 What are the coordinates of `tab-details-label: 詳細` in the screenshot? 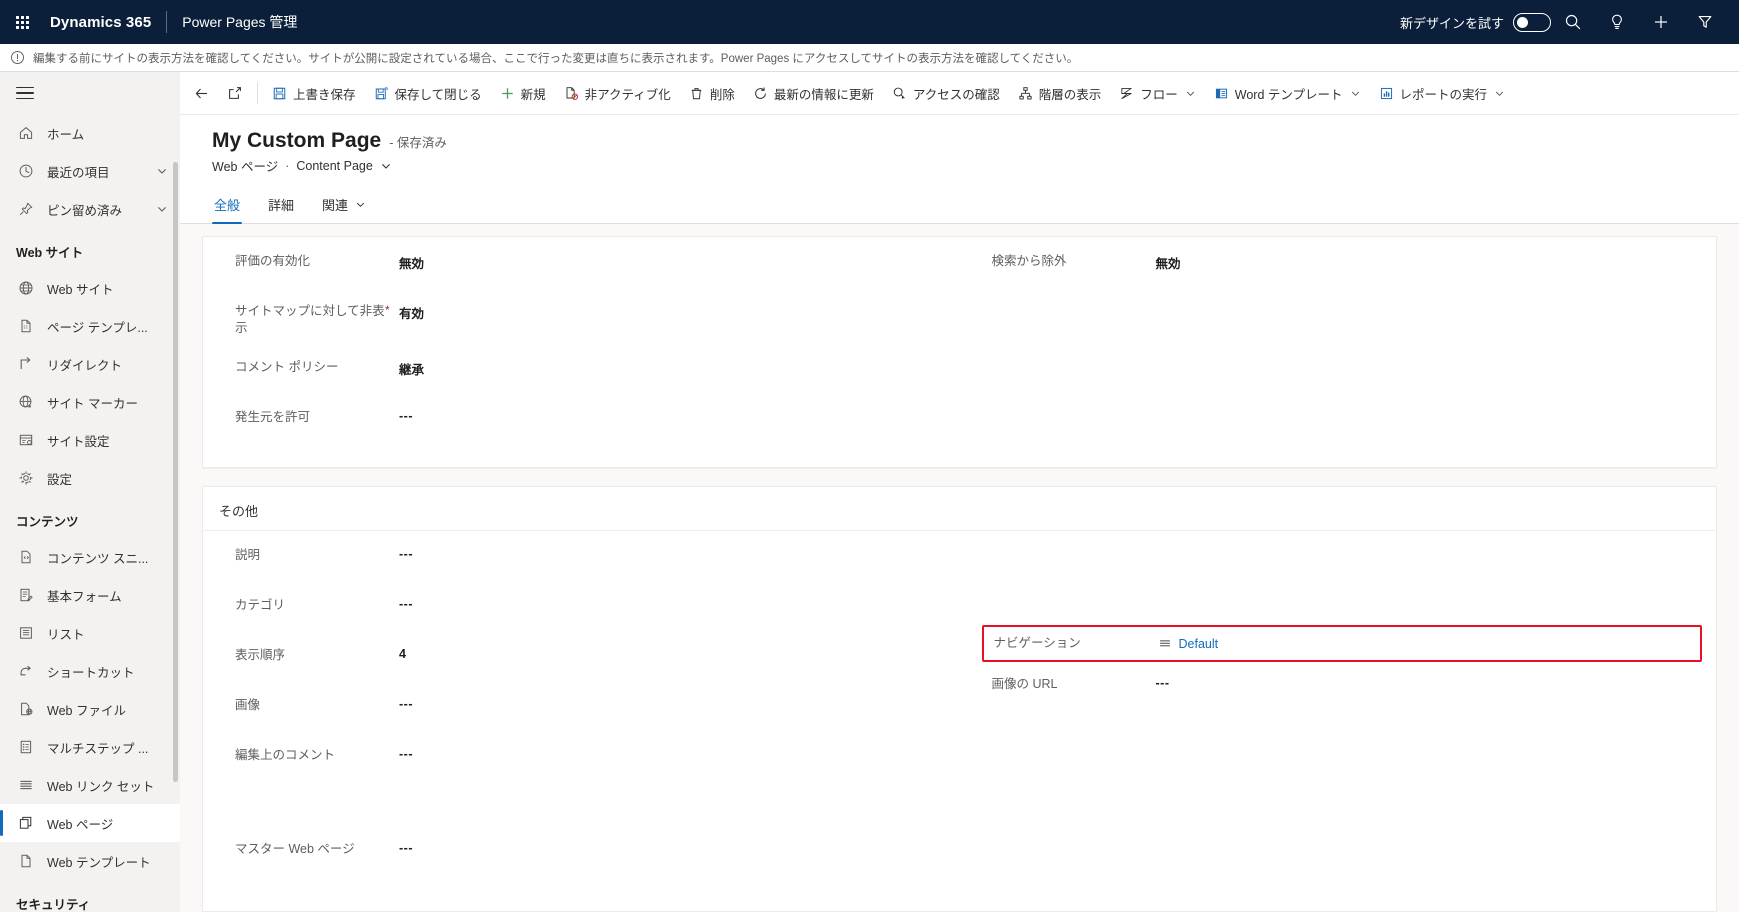 It's located at (281, 205).